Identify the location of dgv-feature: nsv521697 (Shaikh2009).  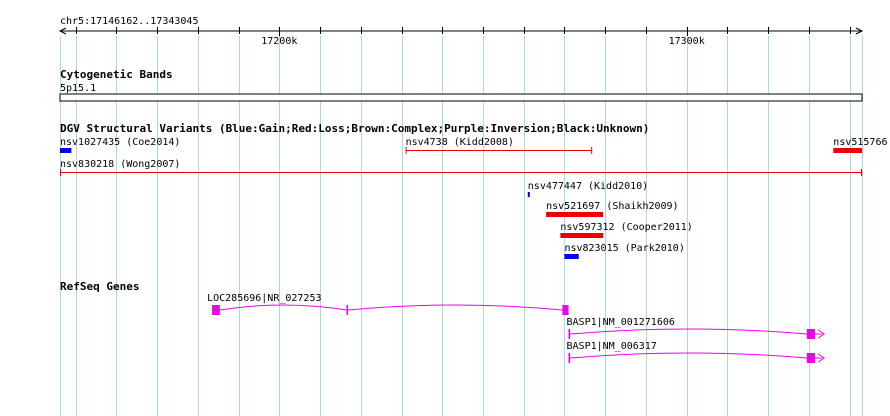
(612, 209).